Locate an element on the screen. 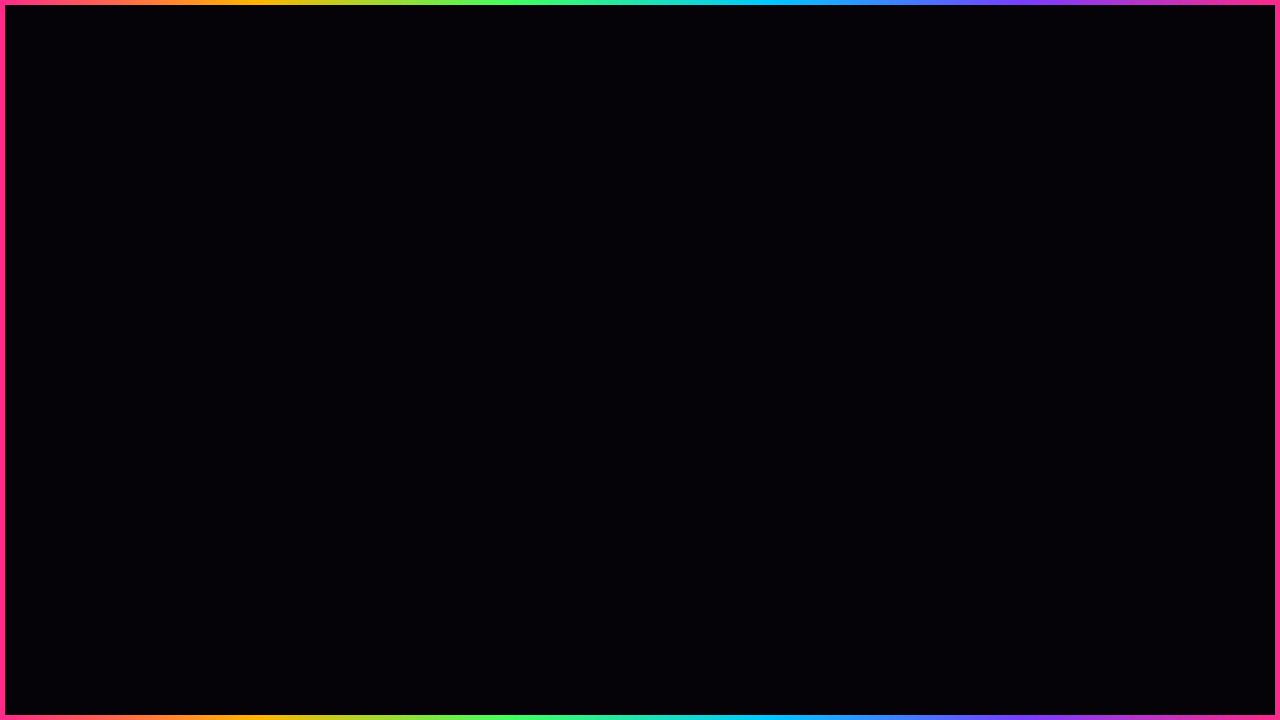 The image size is (1280, 720). taskbar-apps is located at coordinates (862, 567).